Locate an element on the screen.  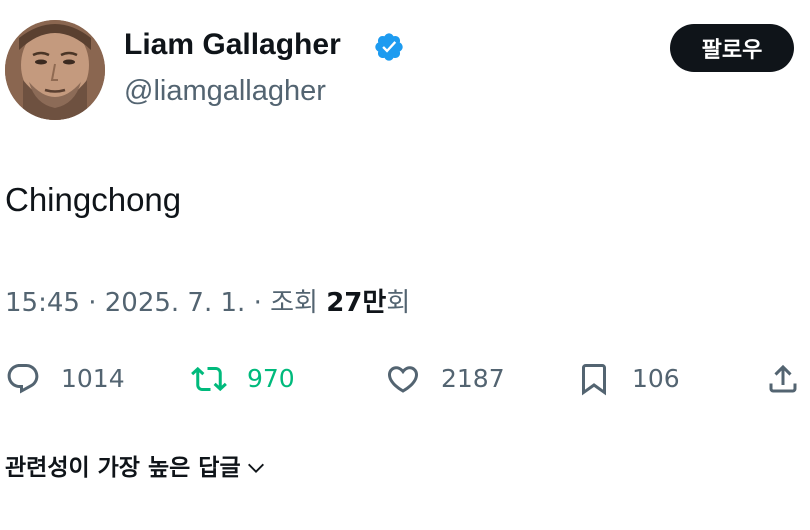
reply-count: 1014 is located at coordinates (93, 378).